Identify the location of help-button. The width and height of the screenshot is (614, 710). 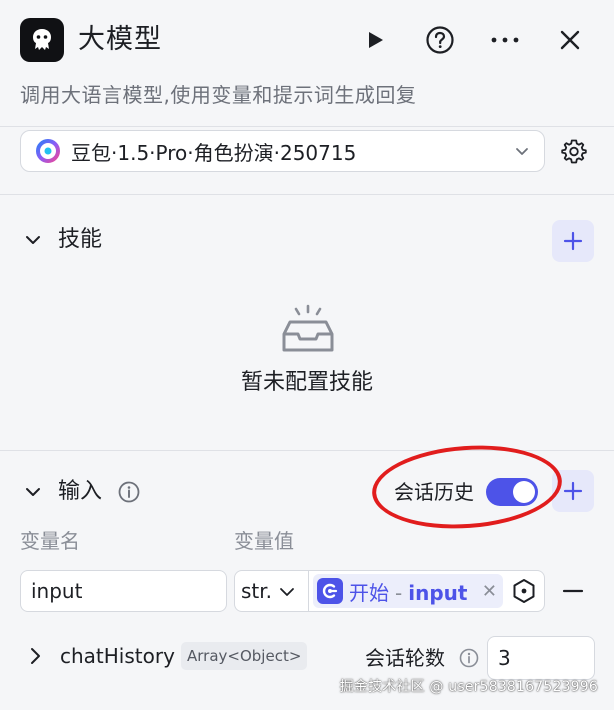
(440, 40).